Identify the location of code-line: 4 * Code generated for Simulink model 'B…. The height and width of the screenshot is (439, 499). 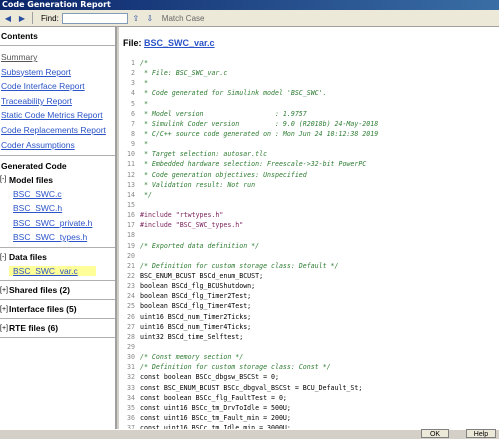
(309, 93).